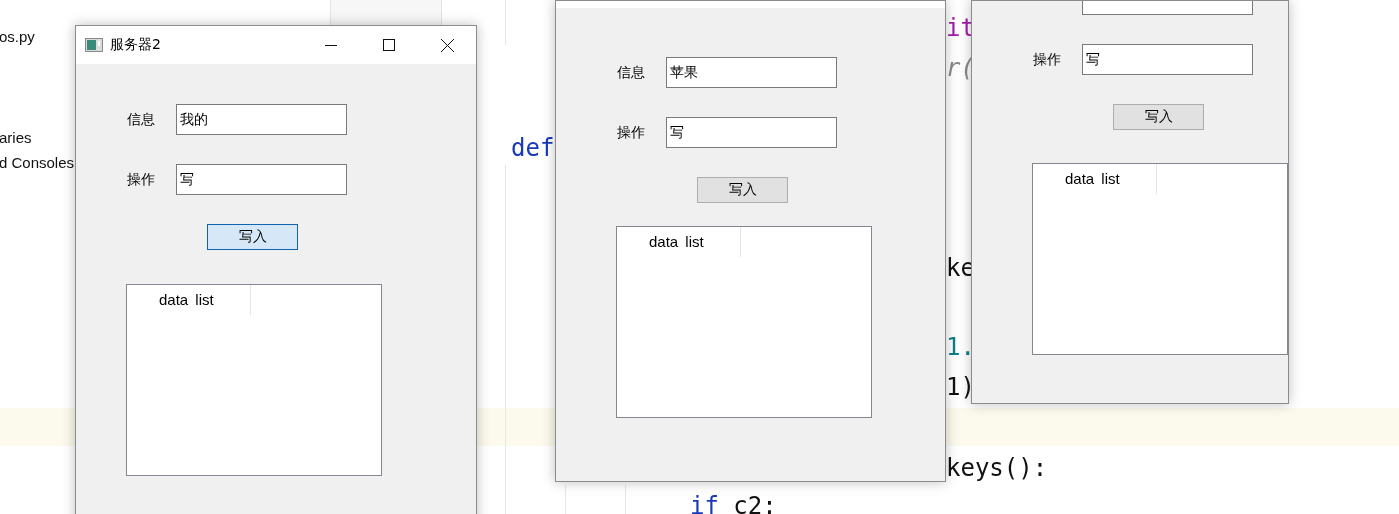  I want to click on window-title: 服务器2, so click(135, 45).